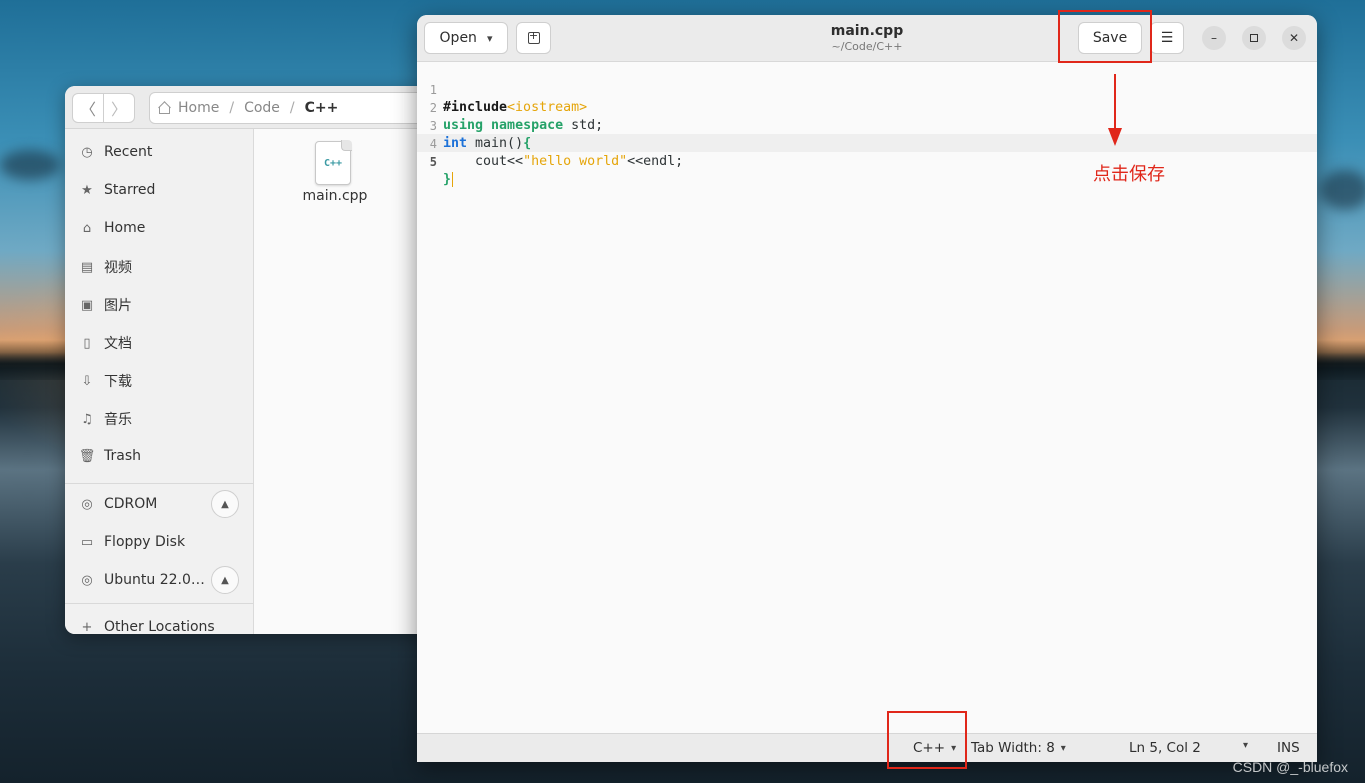  Describe the element at coordinates (87, 542) in the screenshot. I see `drive-icon: ▭` at that location.